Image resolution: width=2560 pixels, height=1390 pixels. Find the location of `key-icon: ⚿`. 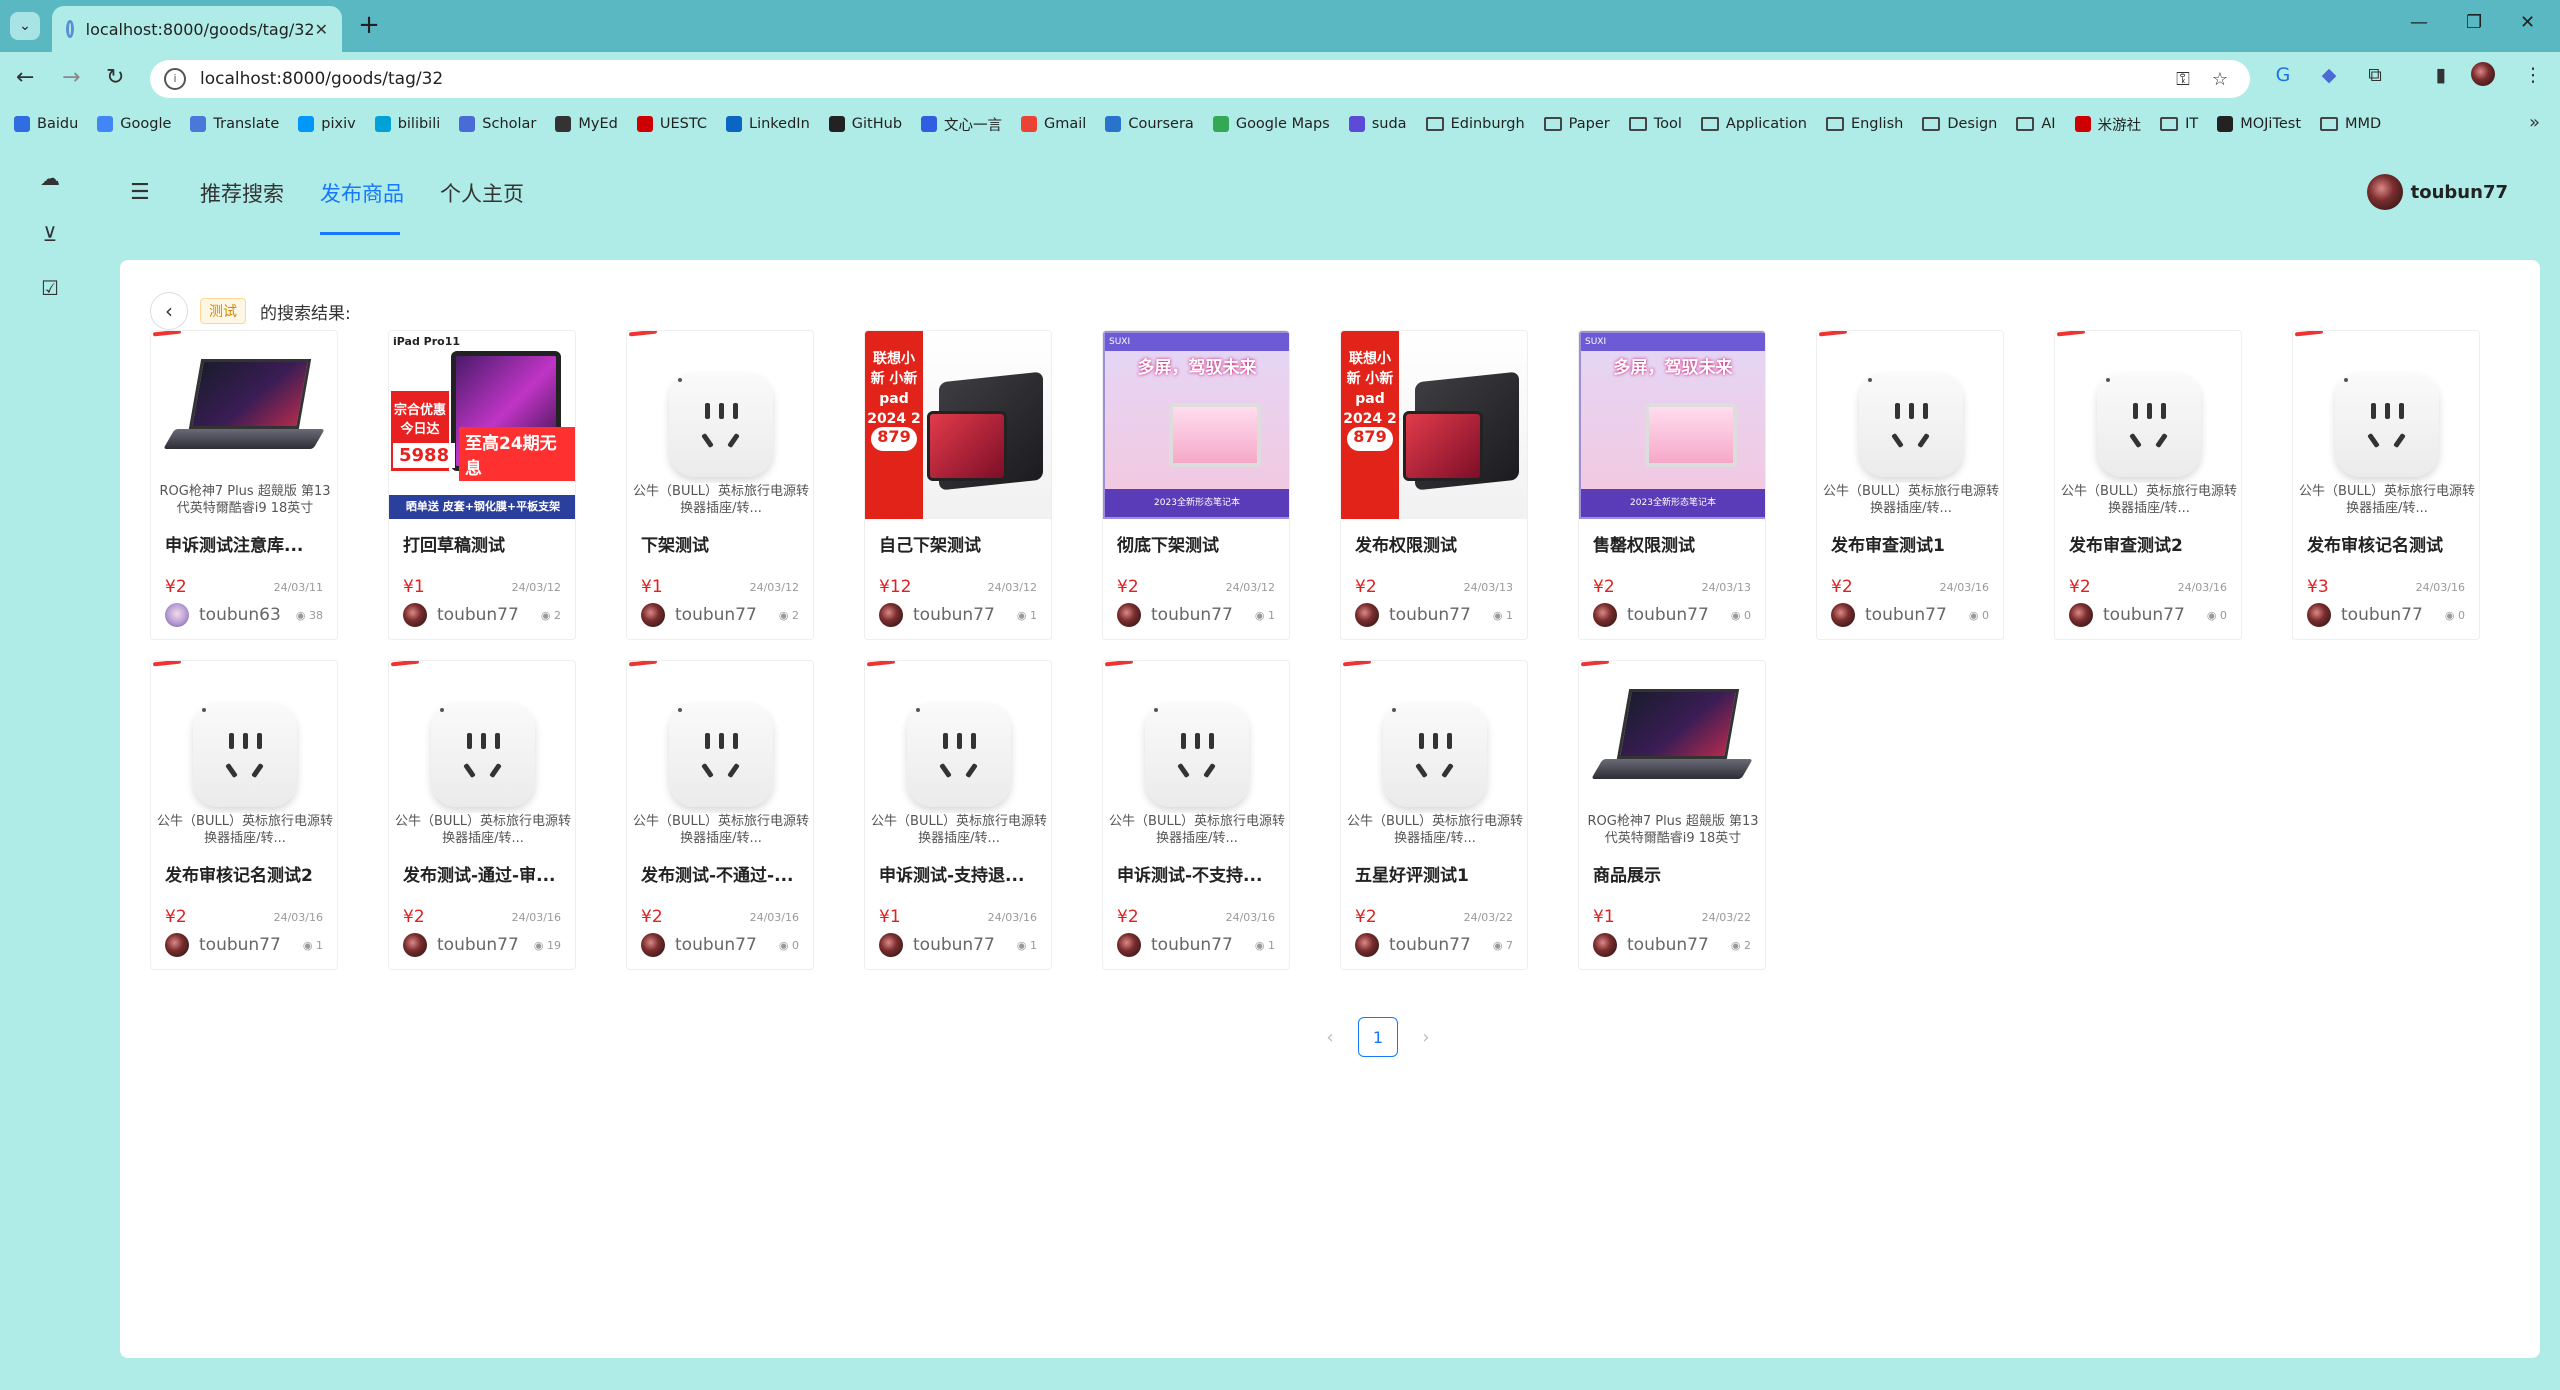

key-icon: ⚿ is located at coordinates (2183, 79).